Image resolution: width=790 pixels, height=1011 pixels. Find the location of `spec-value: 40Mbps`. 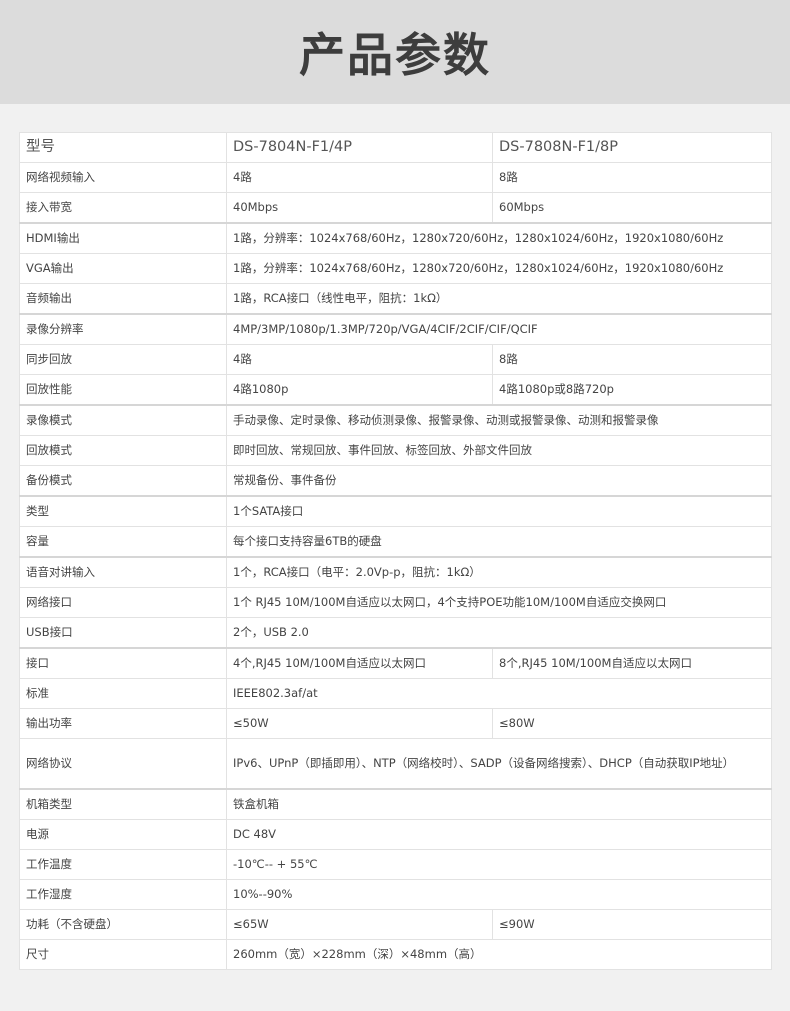

spec-value: 40Mbps is located at coordinates (359, 208).